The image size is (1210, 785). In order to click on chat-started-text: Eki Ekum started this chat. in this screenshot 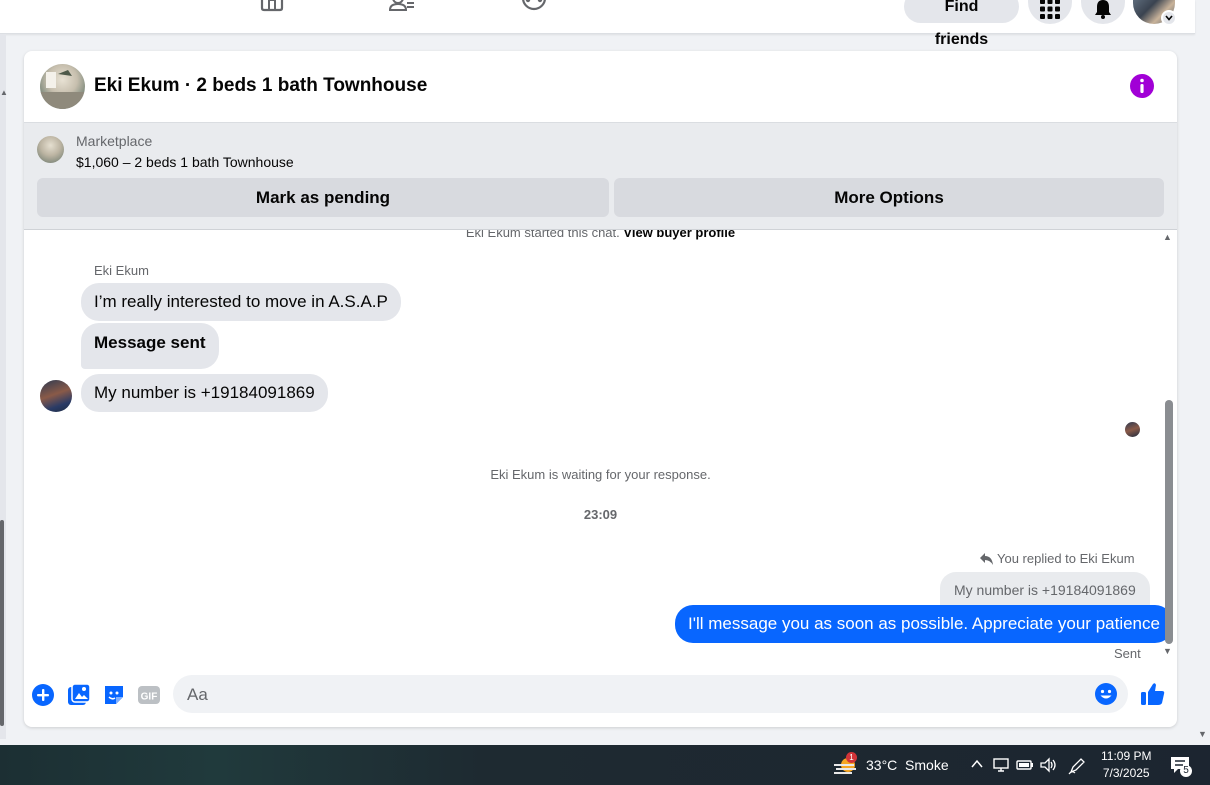, I will do `click(542, 235)`.